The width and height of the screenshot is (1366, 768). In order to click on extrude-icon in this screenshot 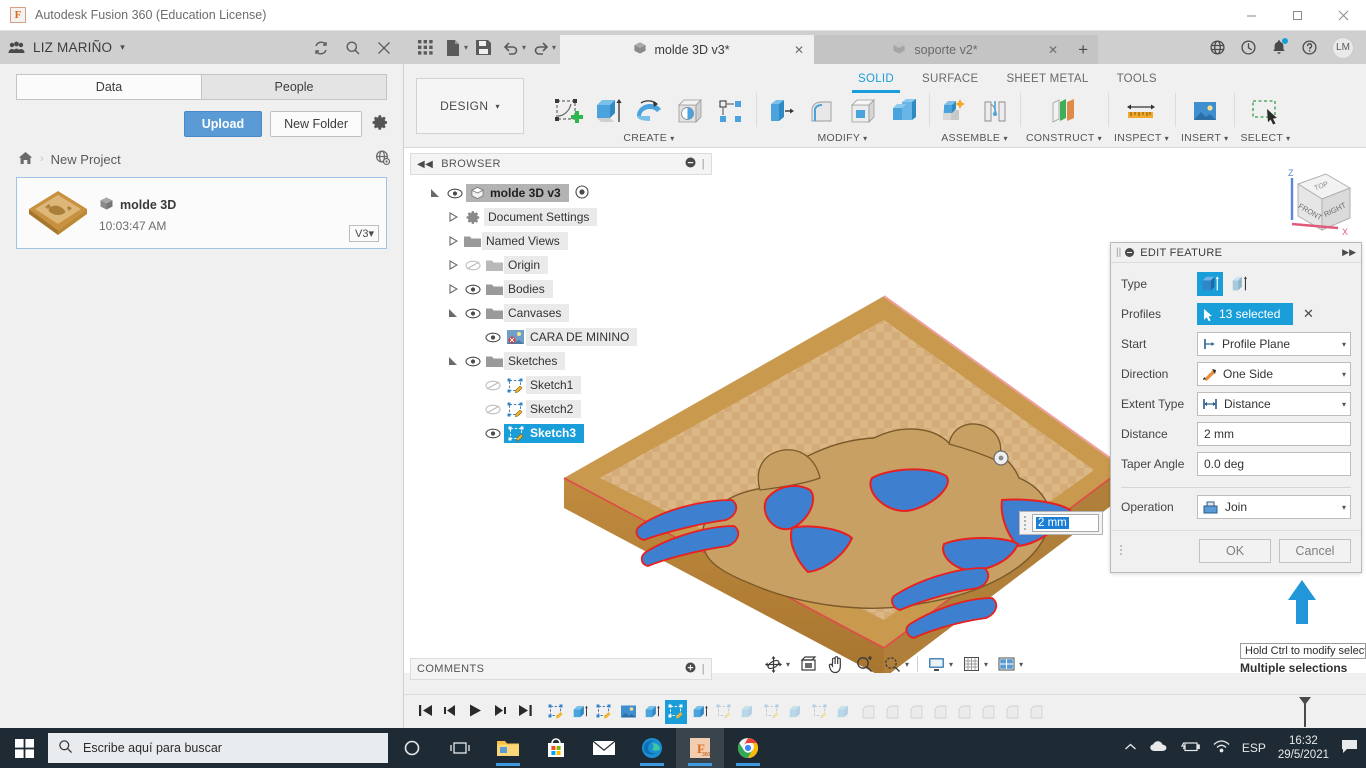, I will do `click(608, 112)`.